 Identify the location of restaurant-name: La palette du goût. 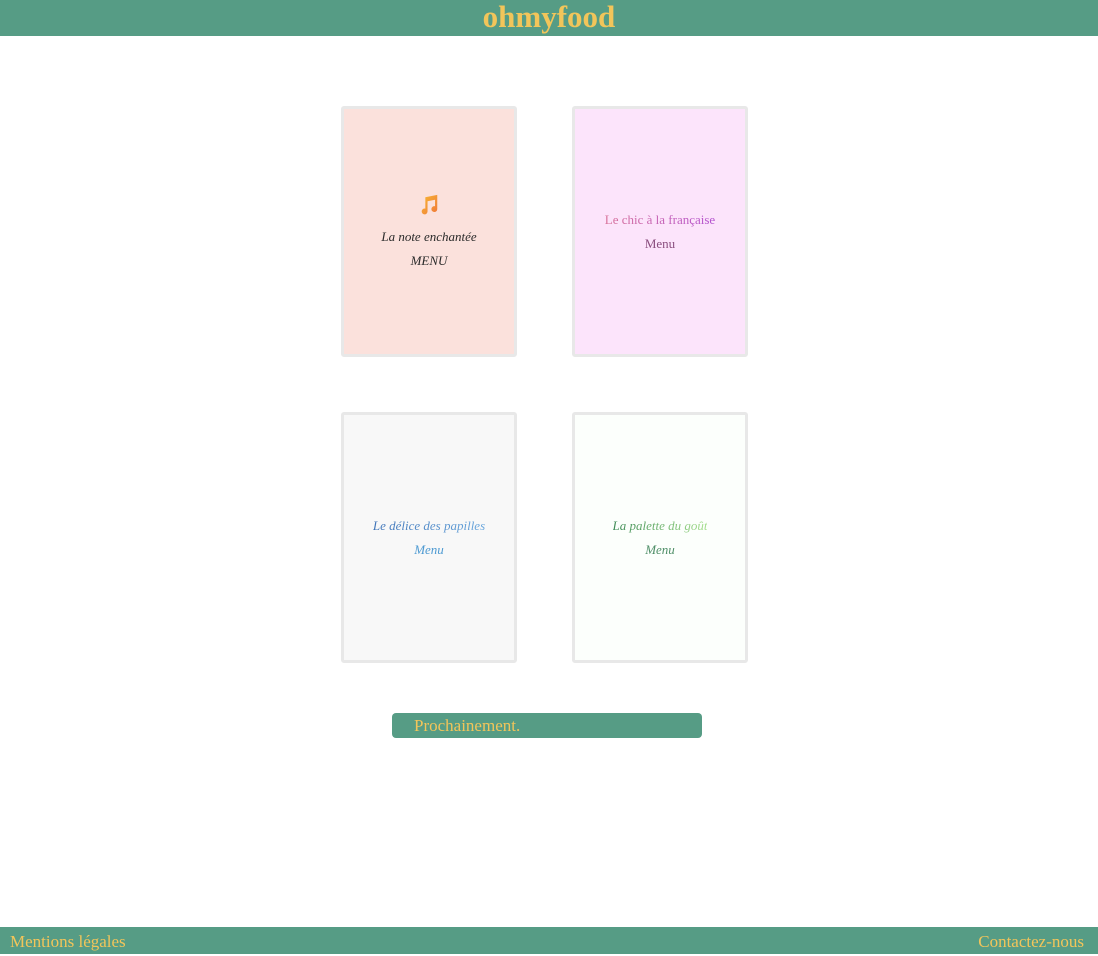
(660, 525).